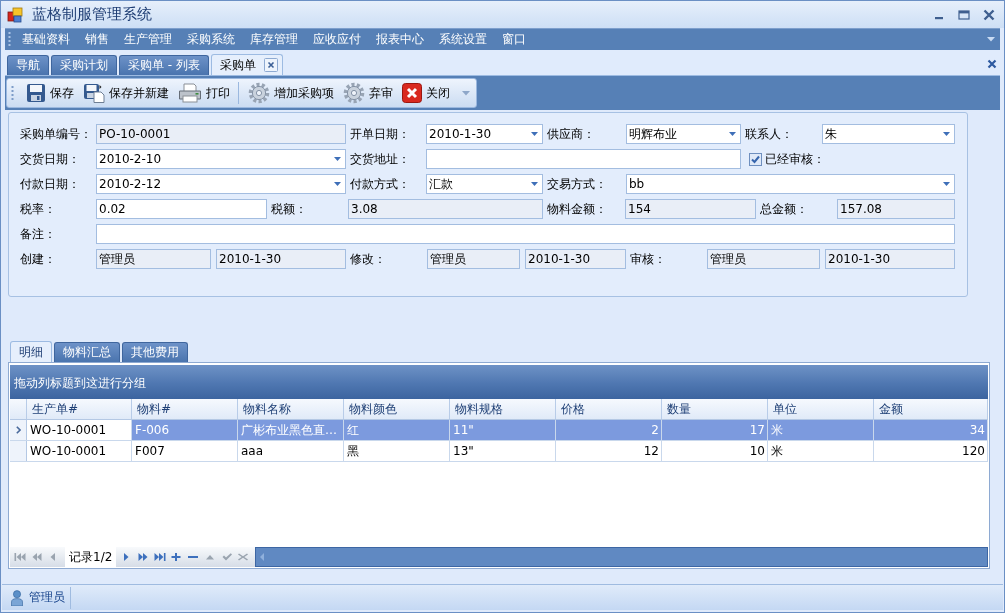  I want to click on field-label: 开单日期：, so click(379, 134).